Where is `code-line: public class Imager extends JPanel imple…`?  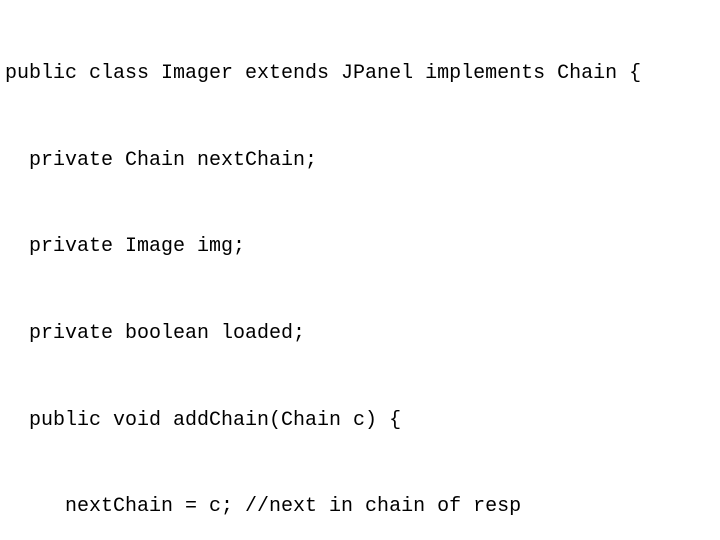
code-line: public class Imager extends JPanel imple… is located at coordinates (323, 73).